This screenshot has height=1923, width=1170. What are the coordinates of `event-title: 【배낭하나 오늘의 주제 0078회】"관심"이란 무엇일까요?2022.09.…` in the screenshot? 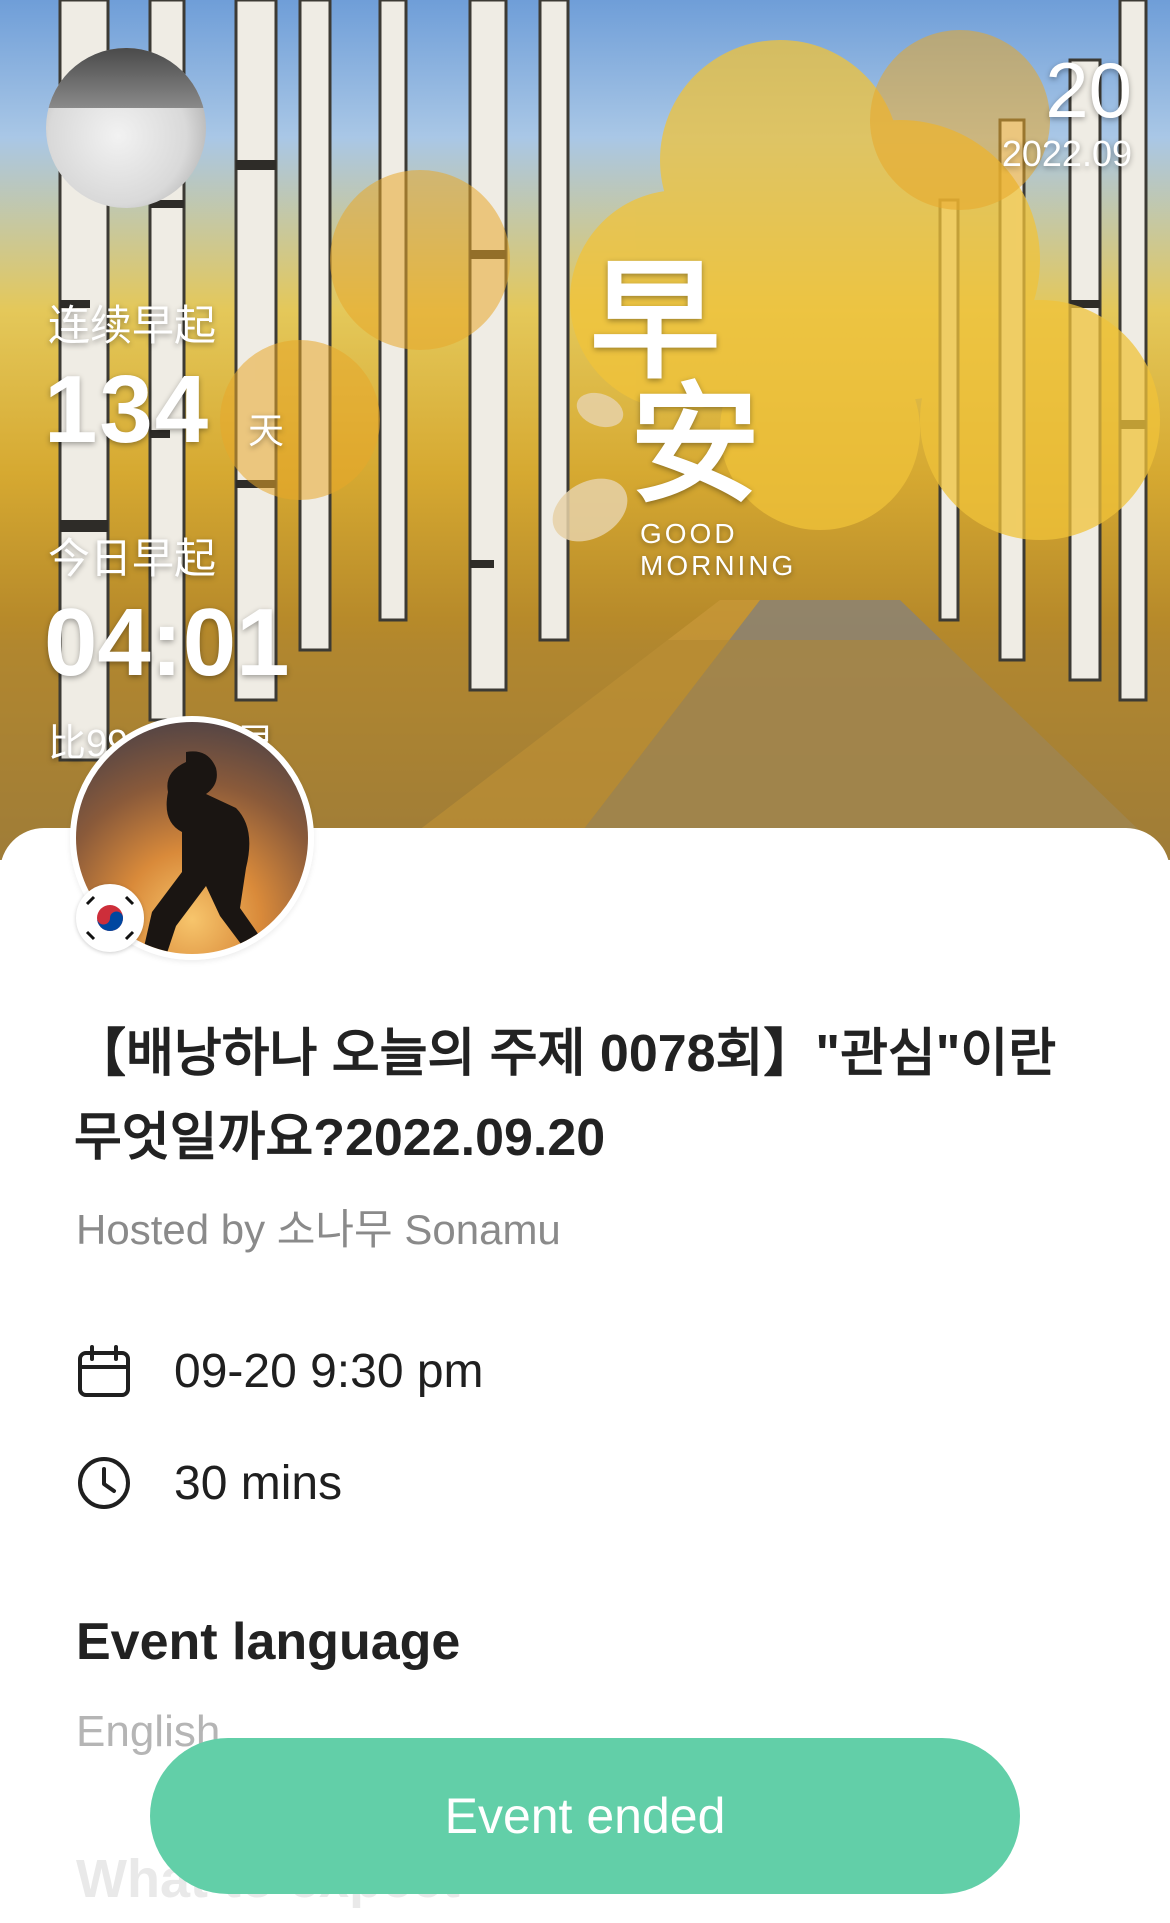 It's located at (565, 1096).